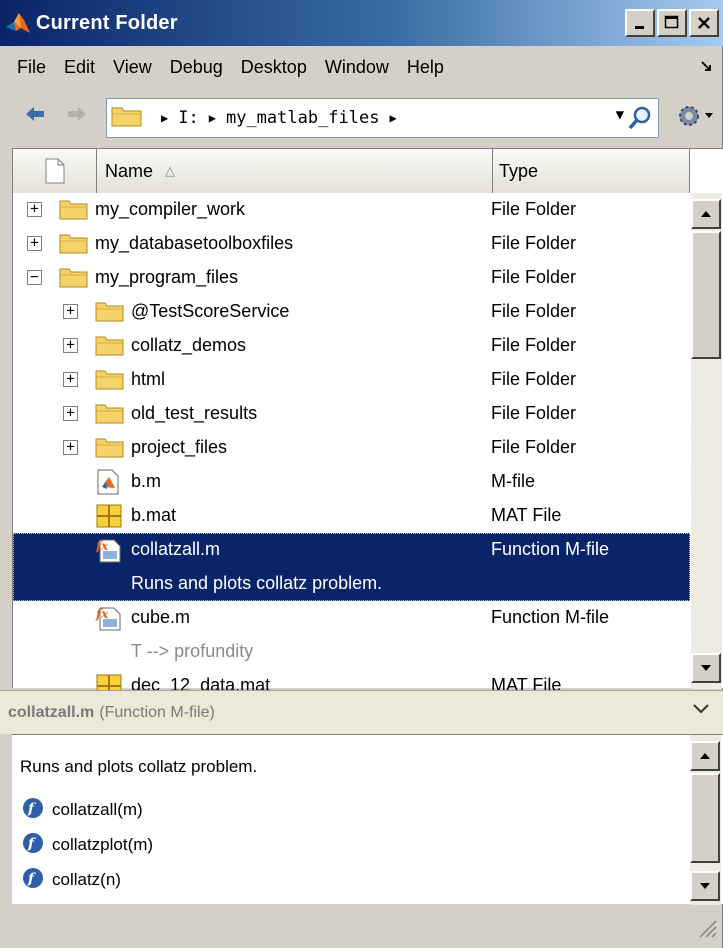 This screenshot has height=948, width=723. I want to click on back-arrow-icon, so click(36, 116).